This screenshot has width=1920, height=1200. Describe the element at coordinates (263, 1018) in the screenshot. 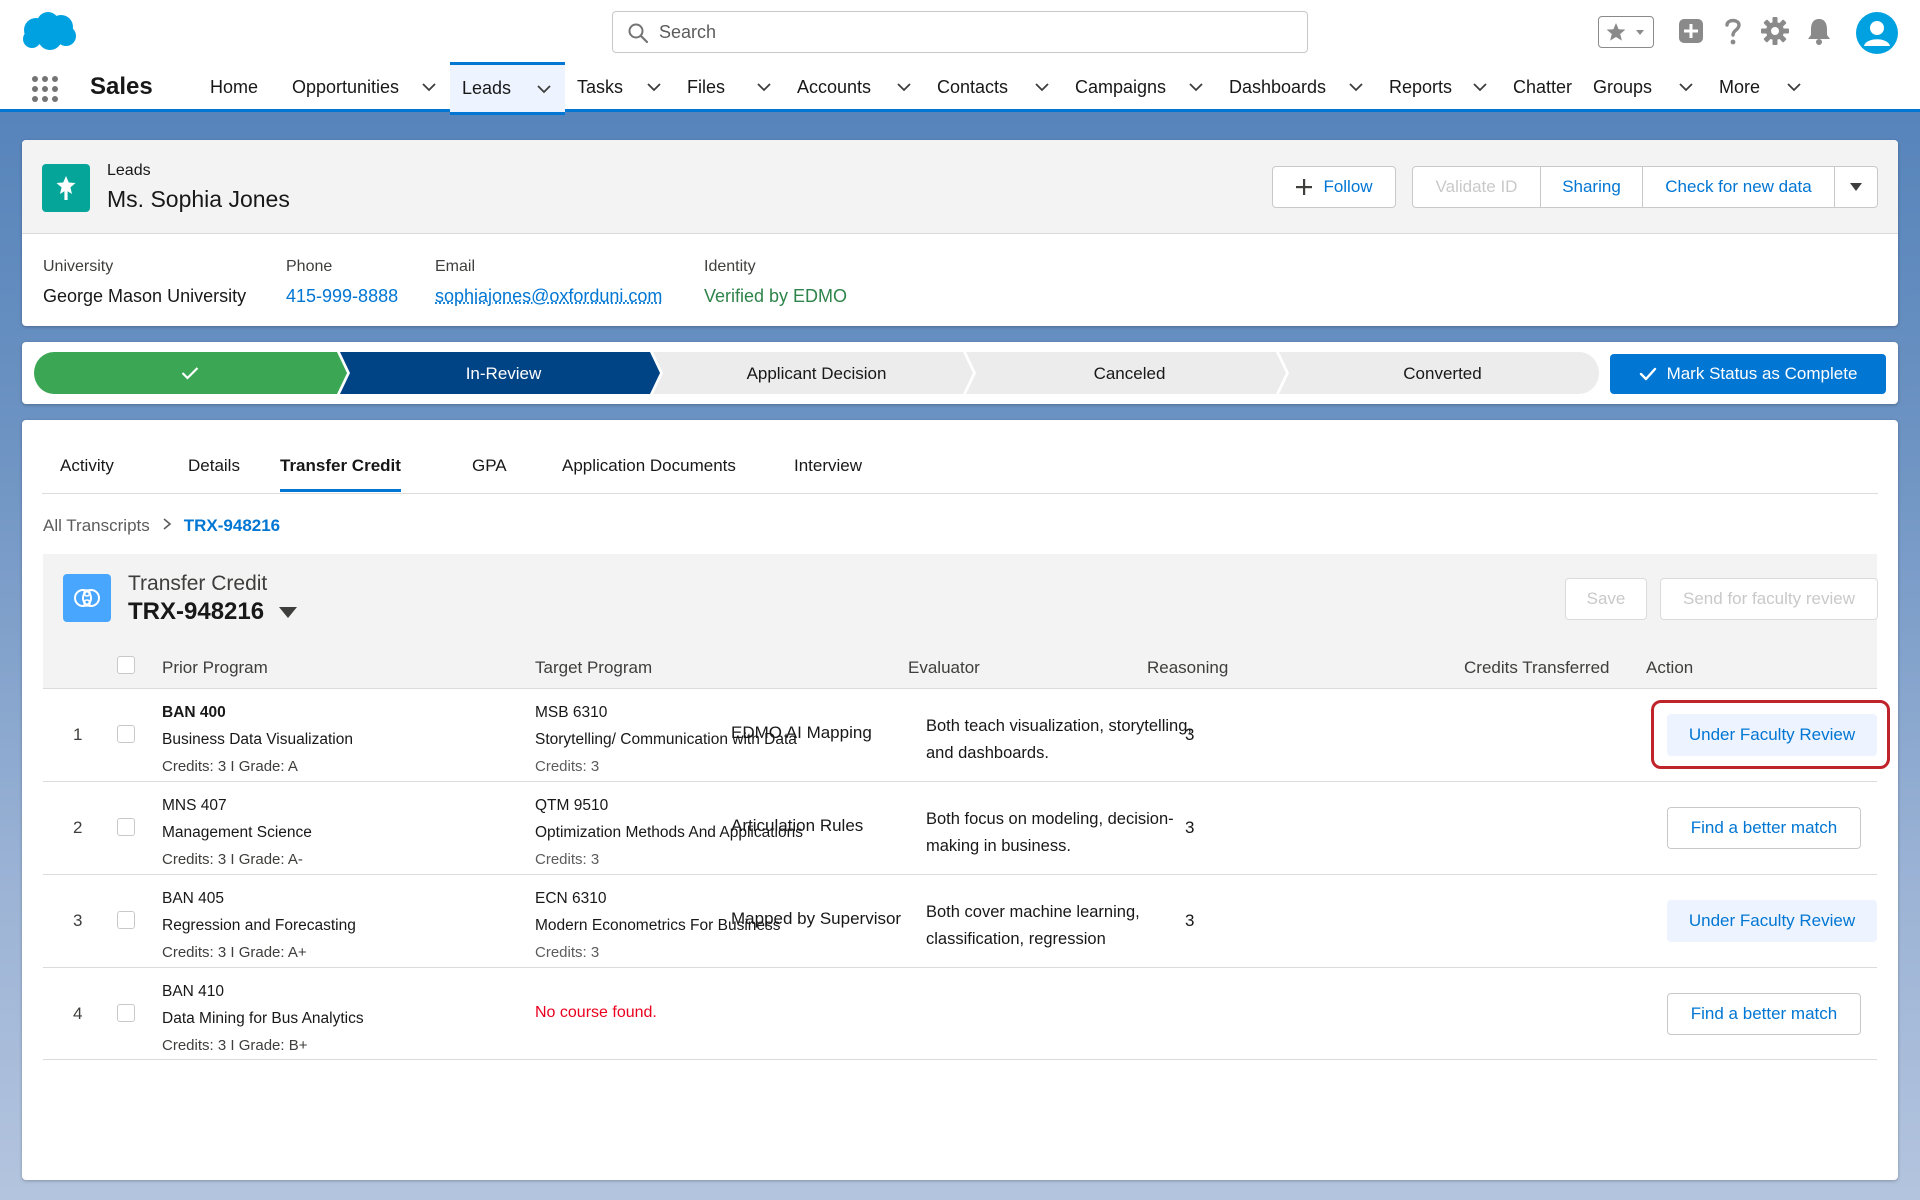

I see `prior-course-title: Data Mining for Bus Analytics` at that location.